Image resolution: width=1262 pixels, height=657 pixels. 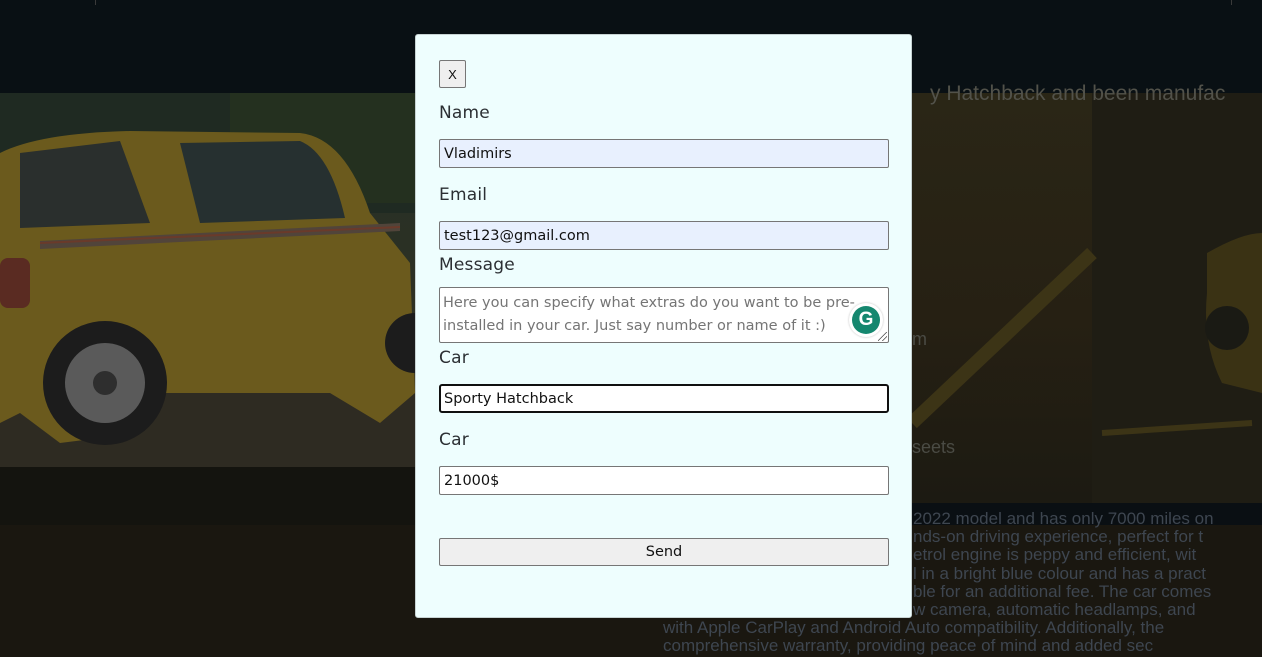 I want to click on name-label: Name, so click(x=464, y=113).